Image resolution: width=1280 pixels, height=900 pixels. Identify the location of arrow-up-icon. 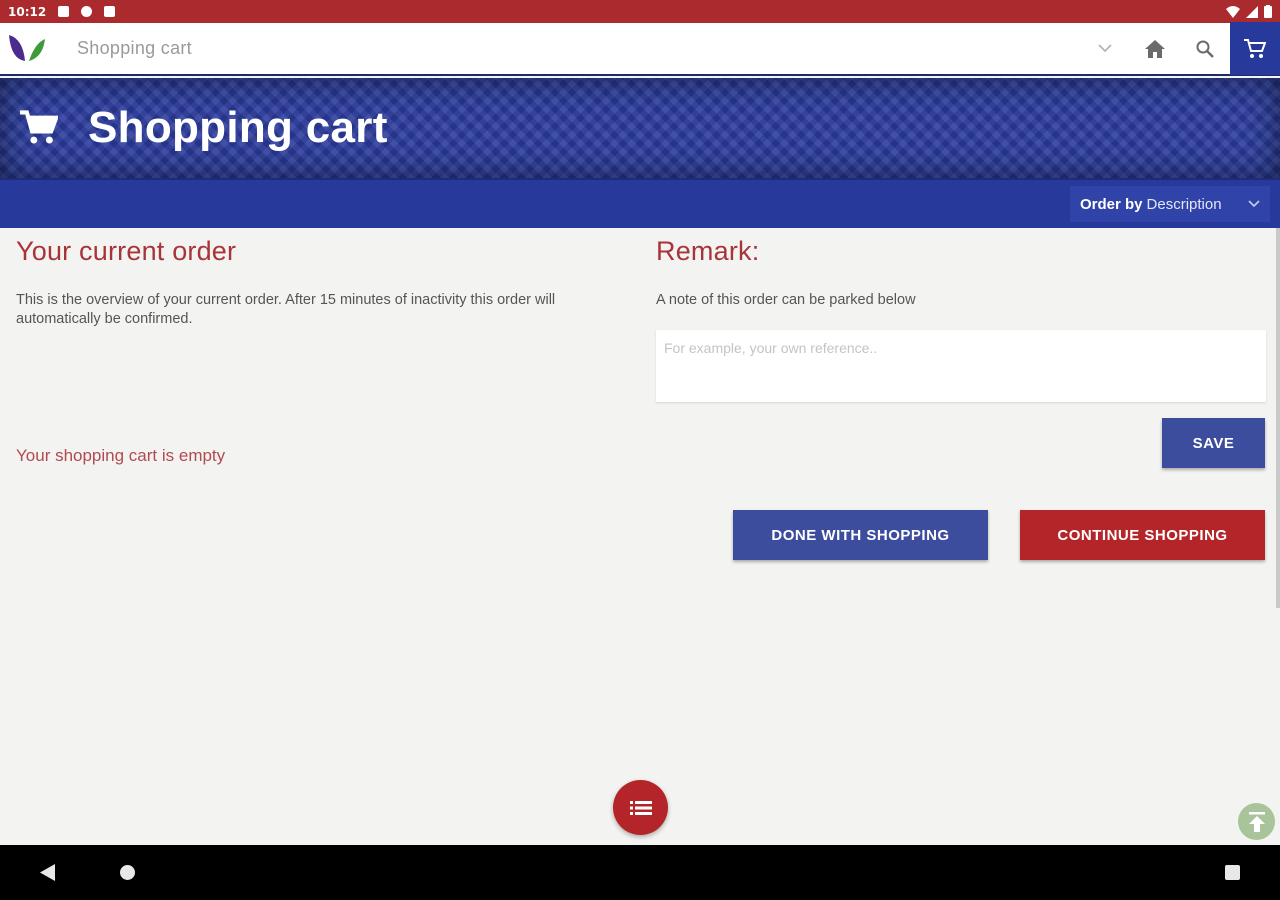
(1256, 821).